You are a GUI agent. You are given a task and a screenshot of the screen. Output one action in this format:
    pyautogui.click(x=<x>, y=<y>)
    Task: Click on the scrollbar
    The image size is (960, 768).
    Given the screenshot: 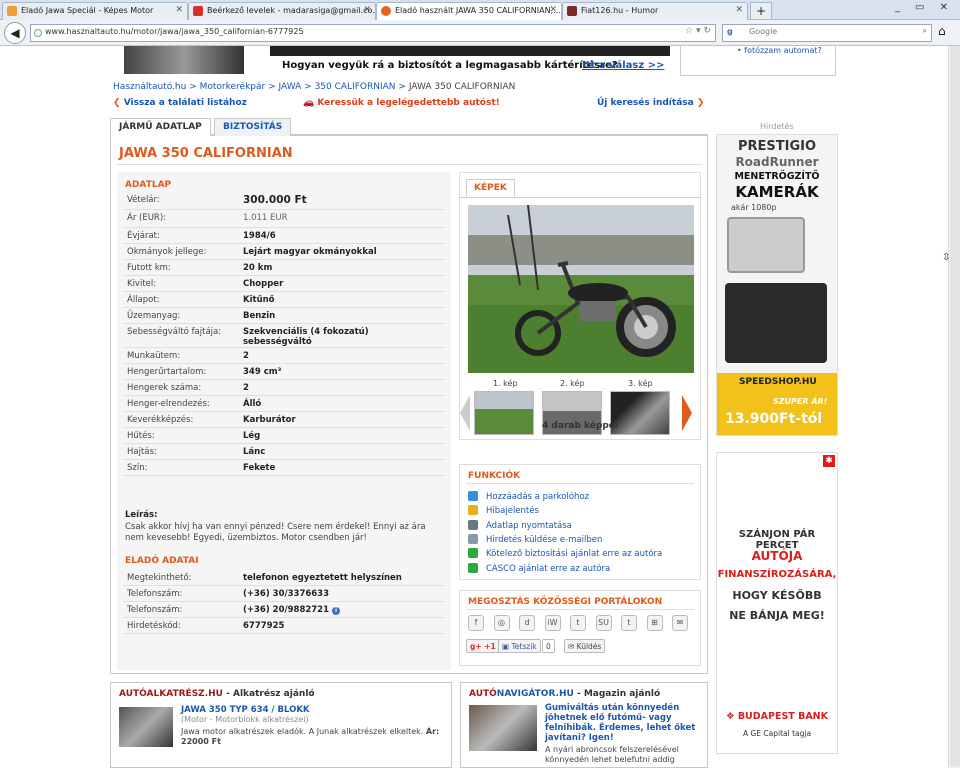 What is the action you would take?
    pyautogui.click(x=954, y=407)
    